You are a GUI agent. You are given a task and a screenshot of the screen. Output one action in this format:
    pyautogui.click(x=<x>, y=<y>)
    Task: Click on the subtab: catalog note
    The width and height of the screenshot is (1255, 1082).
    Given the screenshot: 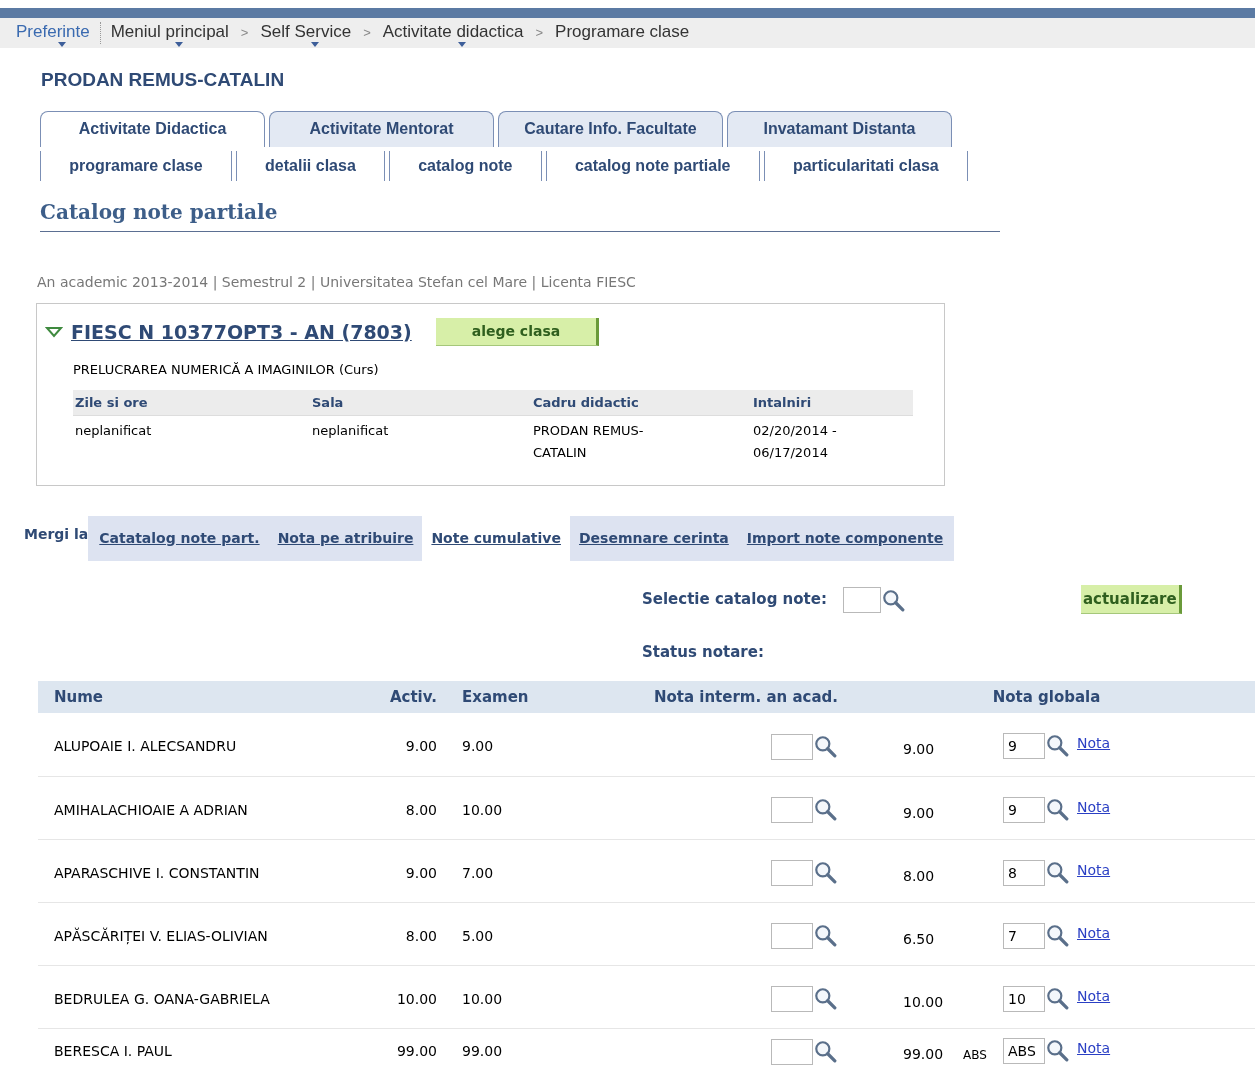 What is the action you would take?
    pyautogui.click(x=465, y=165)
    